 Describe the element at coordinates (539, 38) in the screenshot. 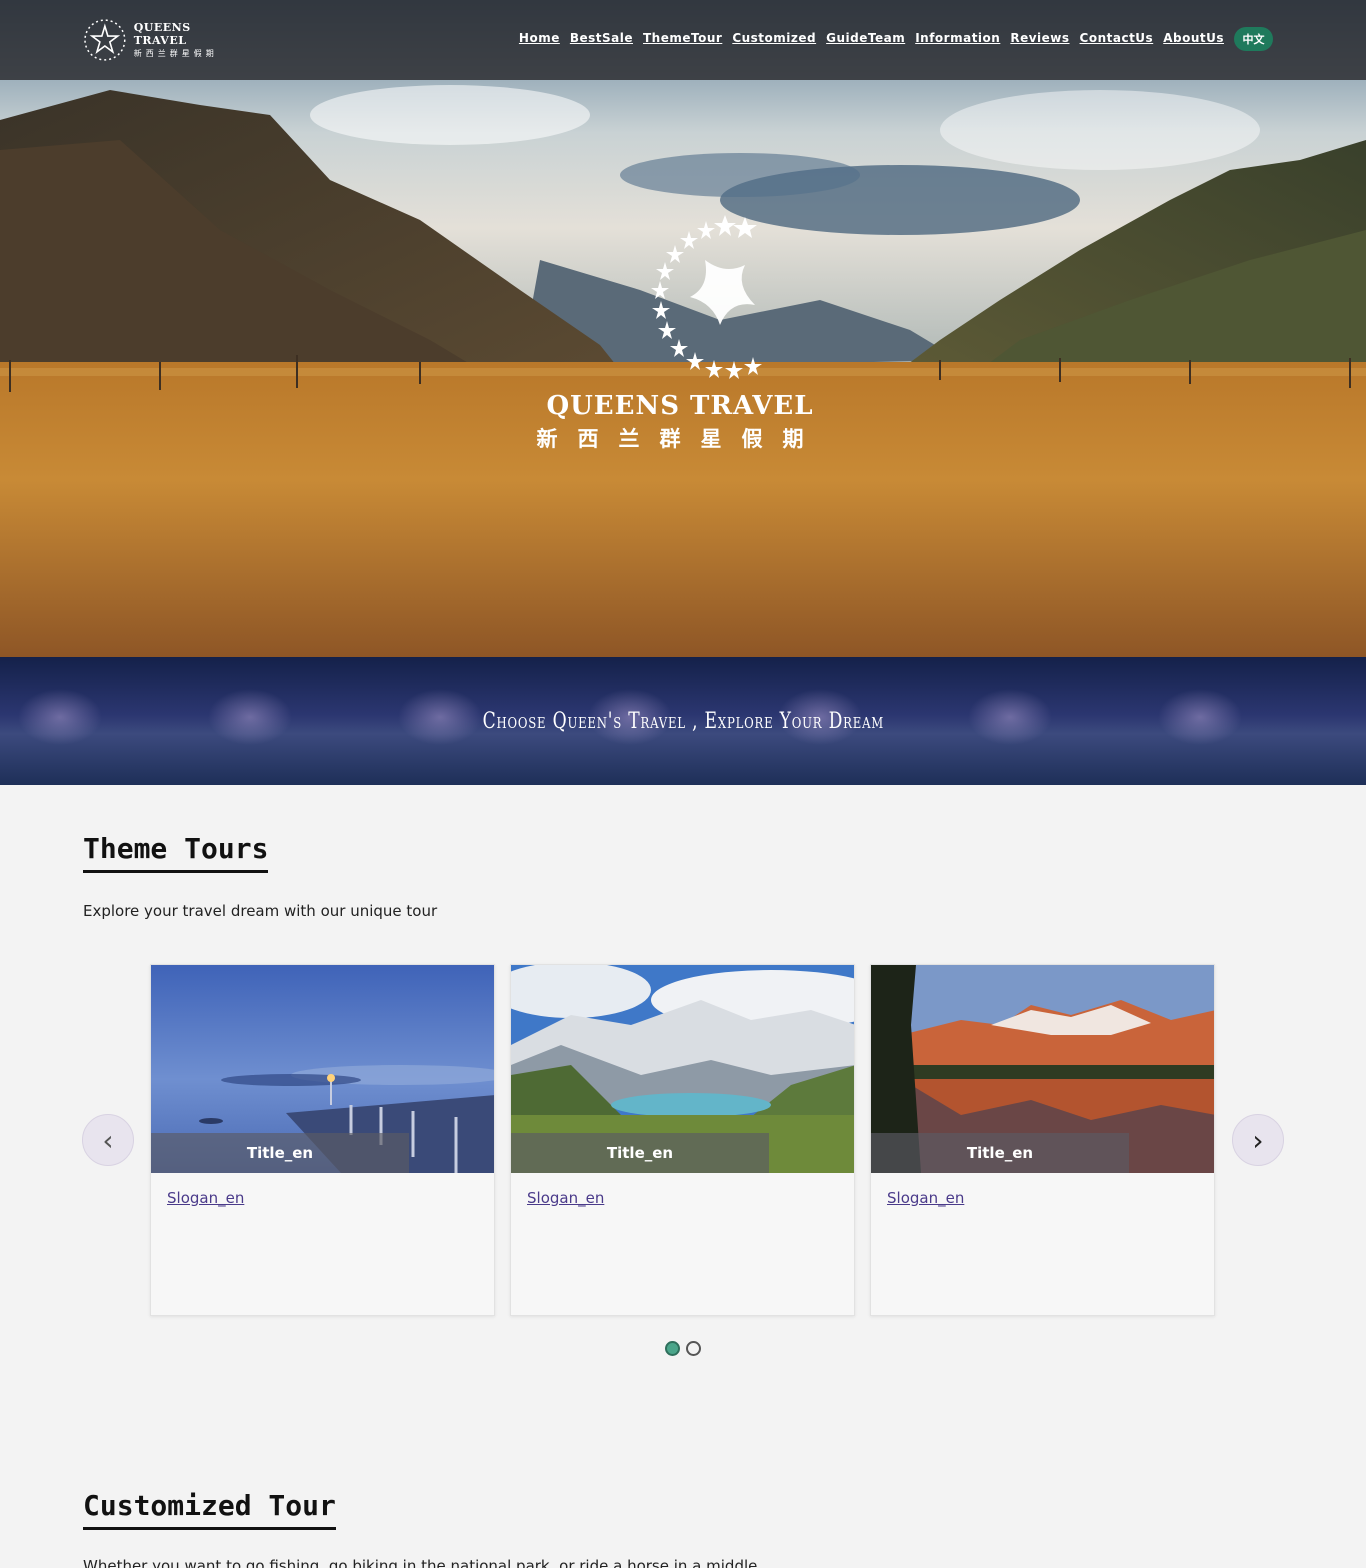

I see `nav-item-home: Home` at that location.